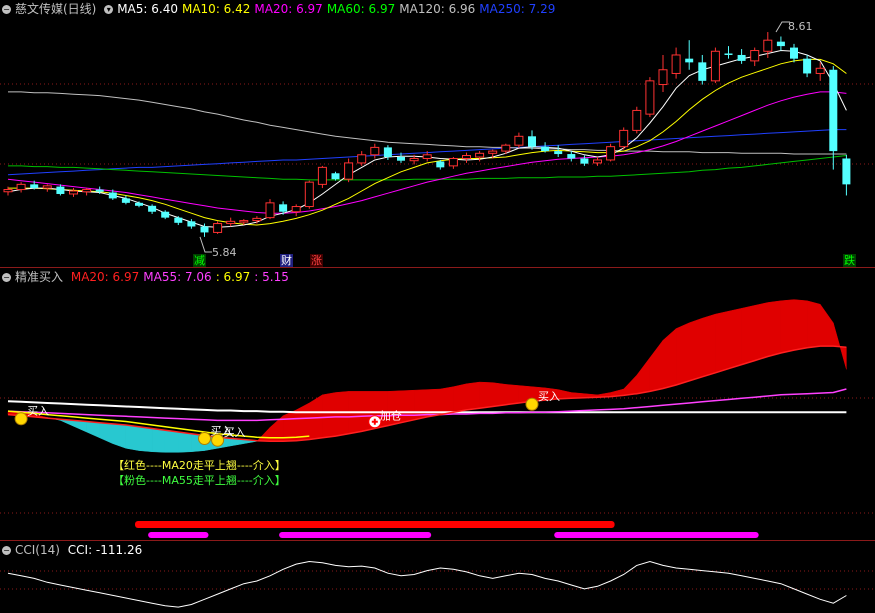 The width and height of the screenshot is (875, 613). Describe the element at coordinates (177, 277) in the screenshot. I see `indicator-legend-item: MA55: 7.06` at that location.